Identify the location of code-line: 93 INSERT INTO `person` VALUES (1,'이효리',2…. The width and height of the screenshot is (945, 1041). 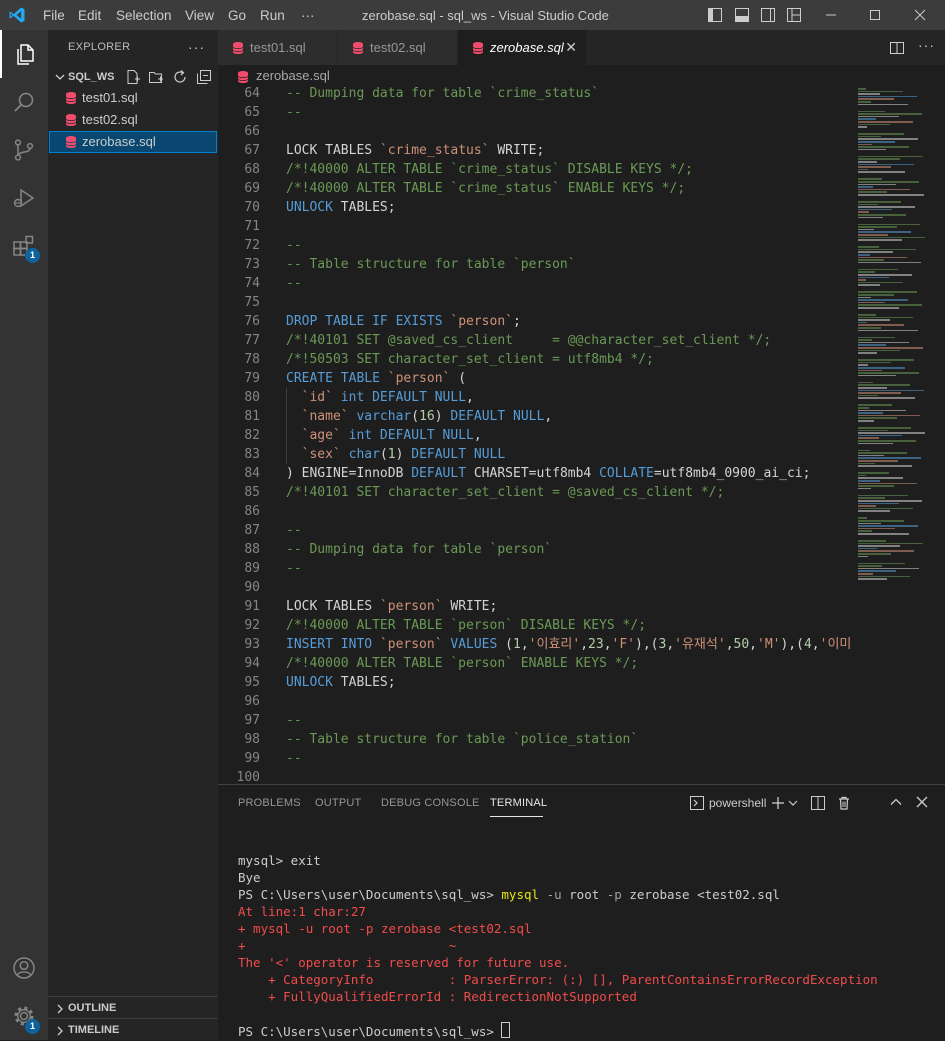
(534, 644).